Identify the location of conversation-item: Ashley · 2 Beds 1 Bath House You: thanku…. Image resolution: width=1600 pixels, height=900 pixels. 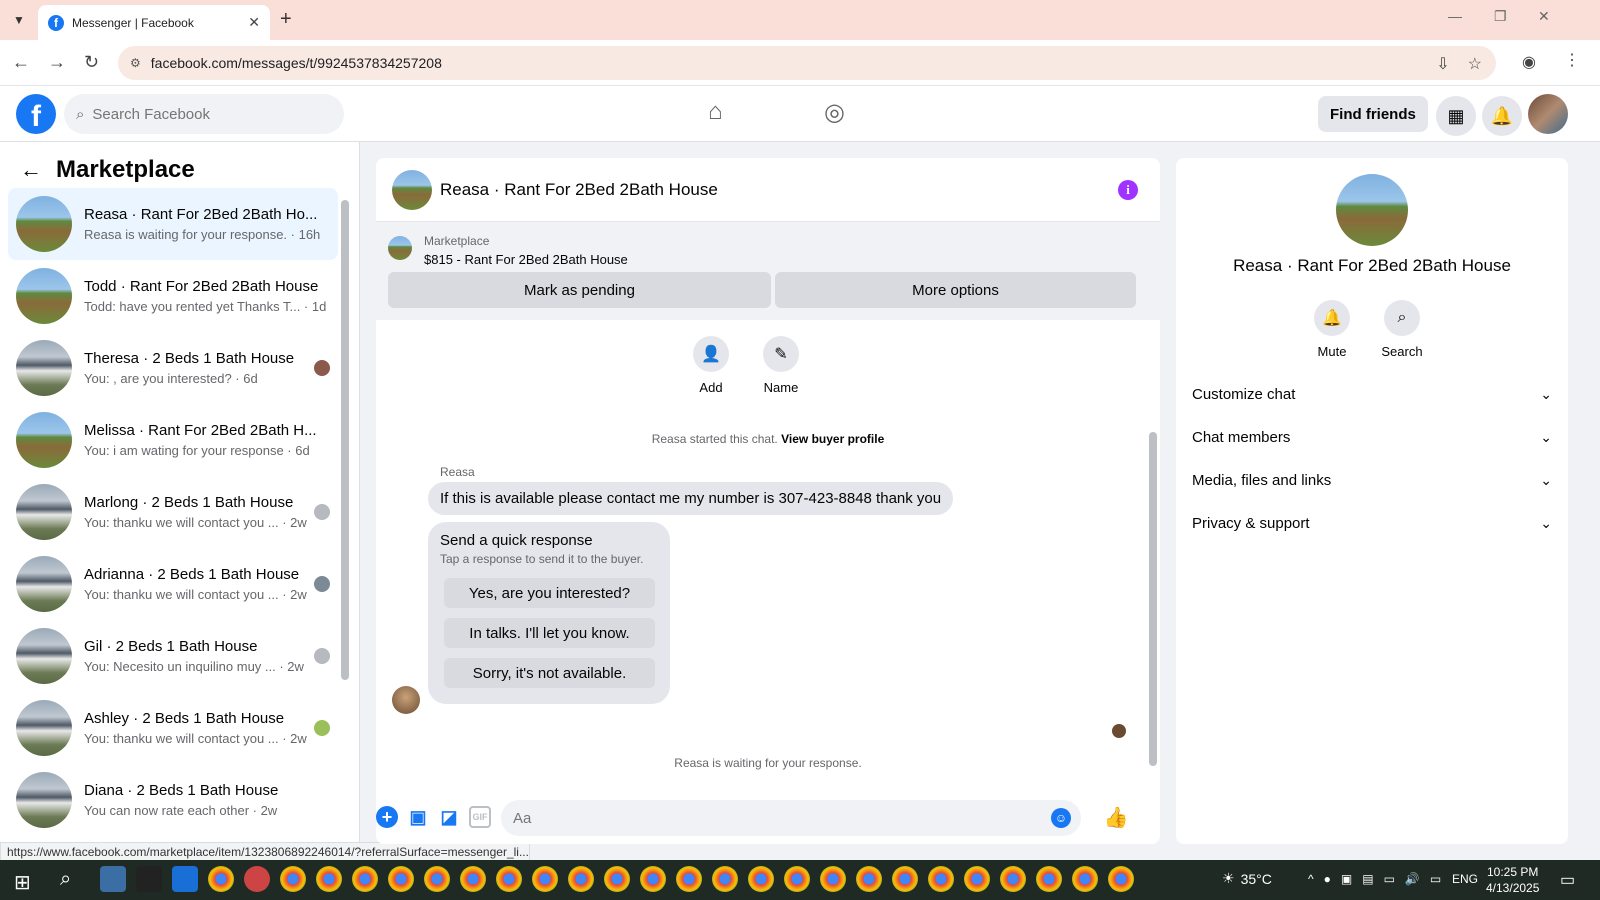
(173, 728).